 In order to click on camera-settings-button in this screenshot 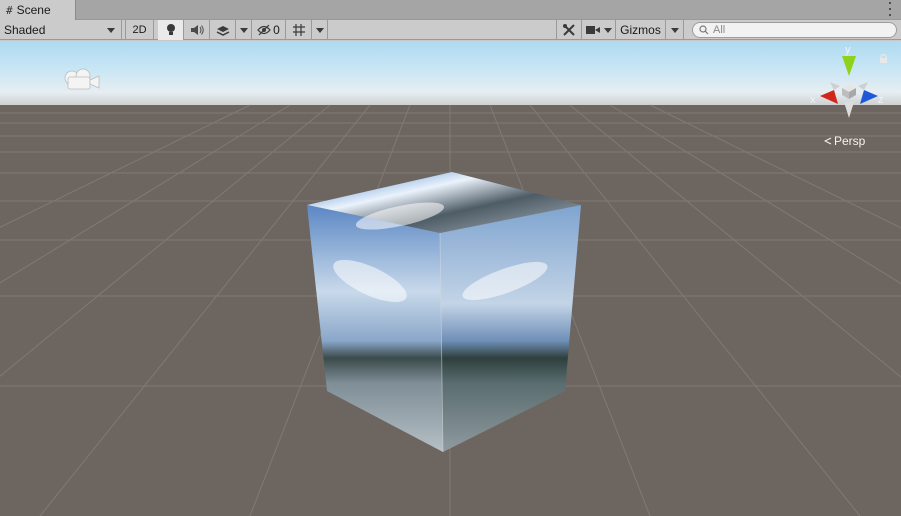, I will do `click(599, 30)`.